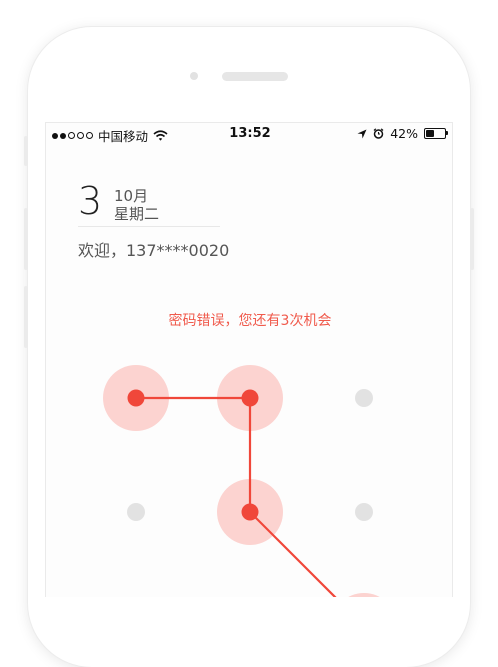 The width and height of the screenshot is (498, 667). Describe the element at coordinates (194, 76) in the screenshot. I see `front-camera` at that location.